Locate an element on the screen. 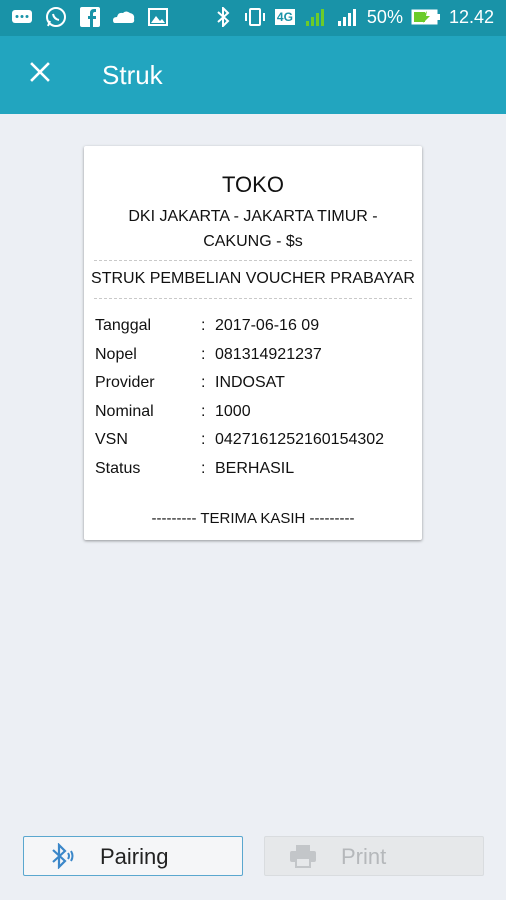 The width and height of the screenshot is (506, 900). pairing-label: Pairing is located at coordinates (134, 856).